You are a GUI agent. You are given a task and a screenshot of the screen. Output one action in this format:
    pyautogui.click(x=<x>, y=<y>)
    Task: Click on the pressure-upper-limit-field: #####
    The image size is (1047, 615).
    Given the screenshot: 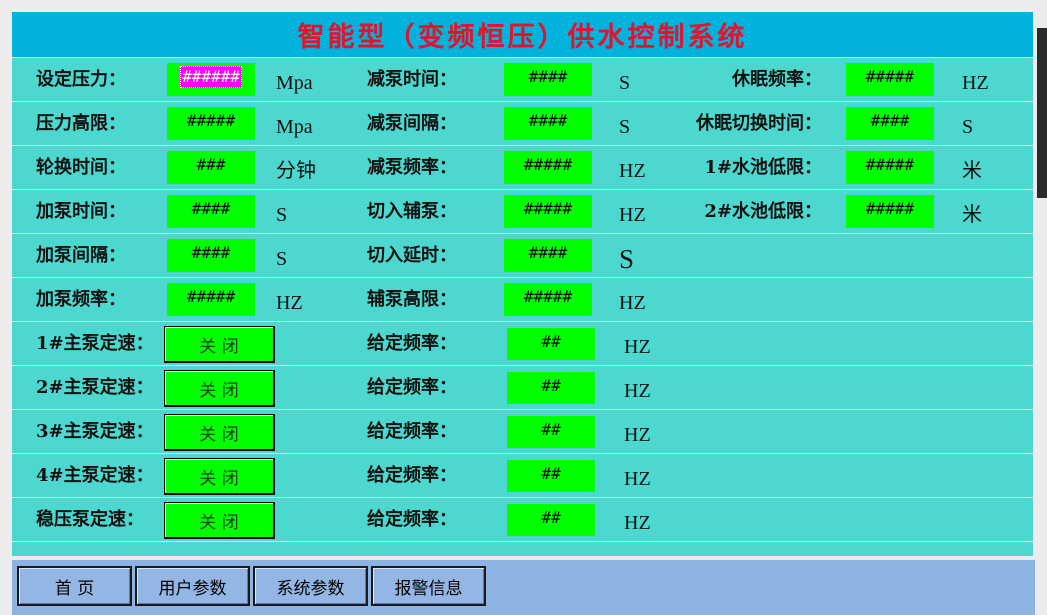 What is the action you would take?
    pyautogui.click(x=211, y=123)
    